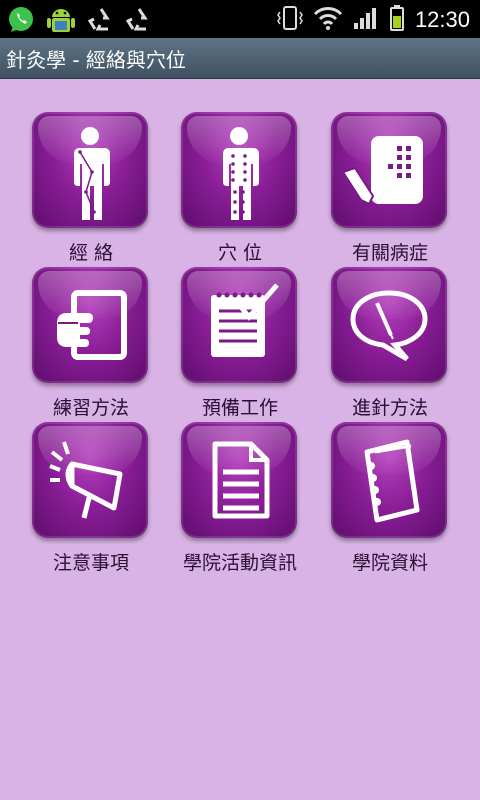 The width and height of the screenshot is (480, 800). I want to click on menu-item-related-conditions: 有關病症, so click(390, 188).